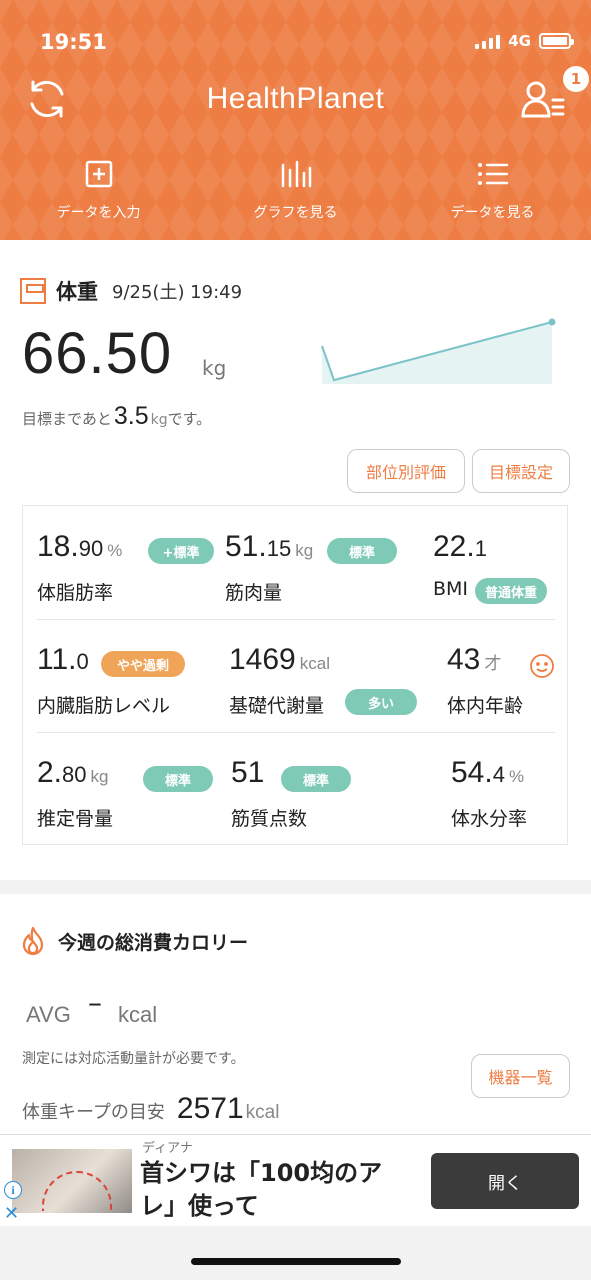  Describe the element at coordinates (544, 99) in the screenshot. I see `profile-menu-icon` at that location.